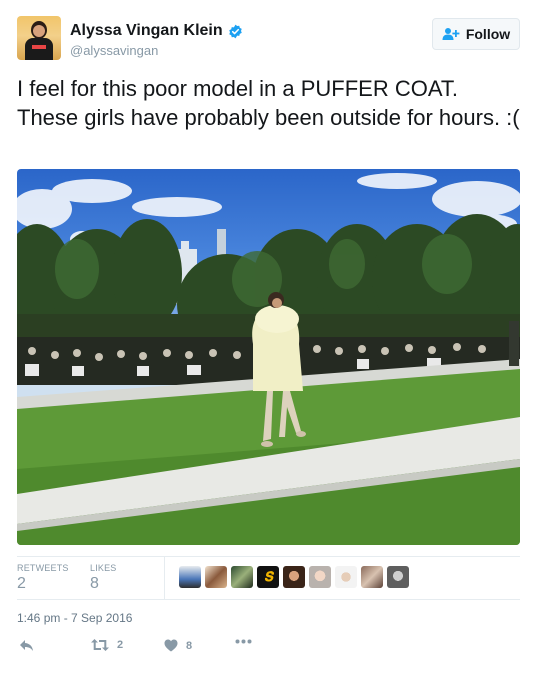 This screenshot has width=543, height=673. I want to click on tweet-timestamp: 1:46 pm - 7 Sep 2016, so click(74, 618).